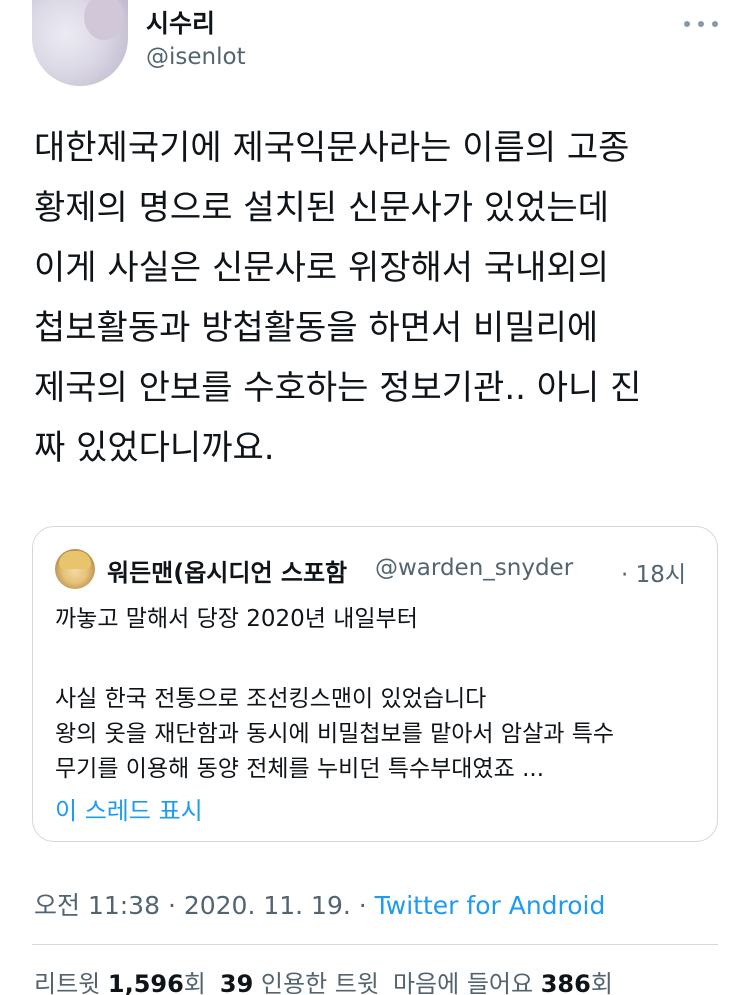 This screenshot has height=995, width=750. What do you see at coordinates (71, 982) in the screenshot?
I see `retweets-label: 리트윗` at bounding box center [71, 982].